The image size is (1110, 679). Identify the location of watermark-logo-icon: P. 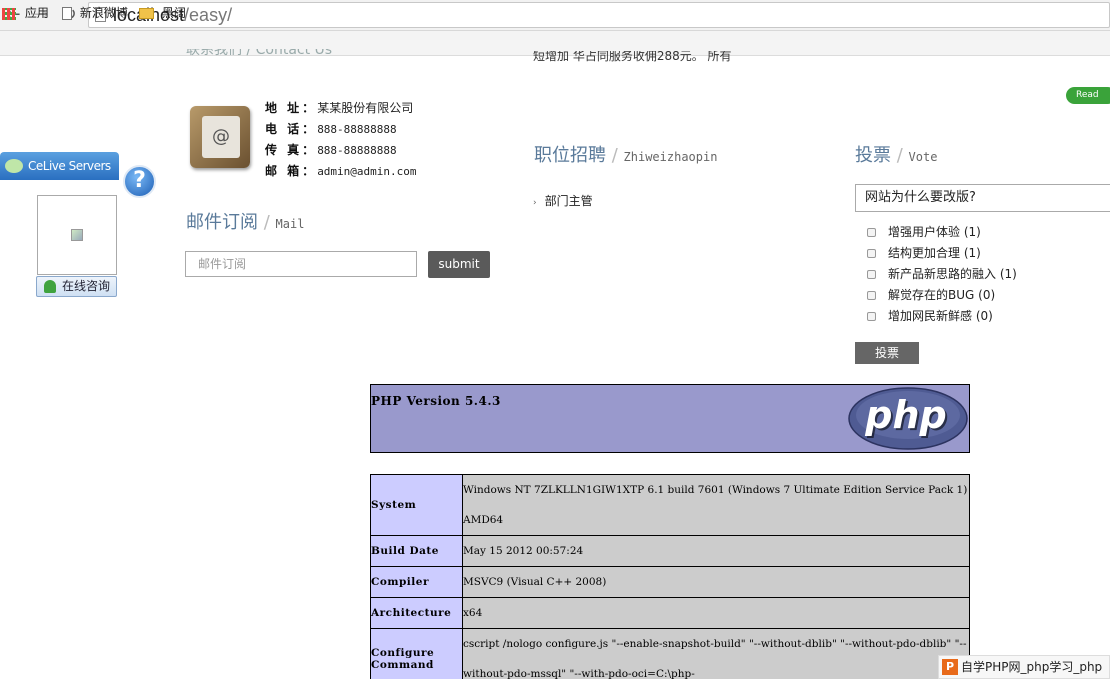
(950, 667).